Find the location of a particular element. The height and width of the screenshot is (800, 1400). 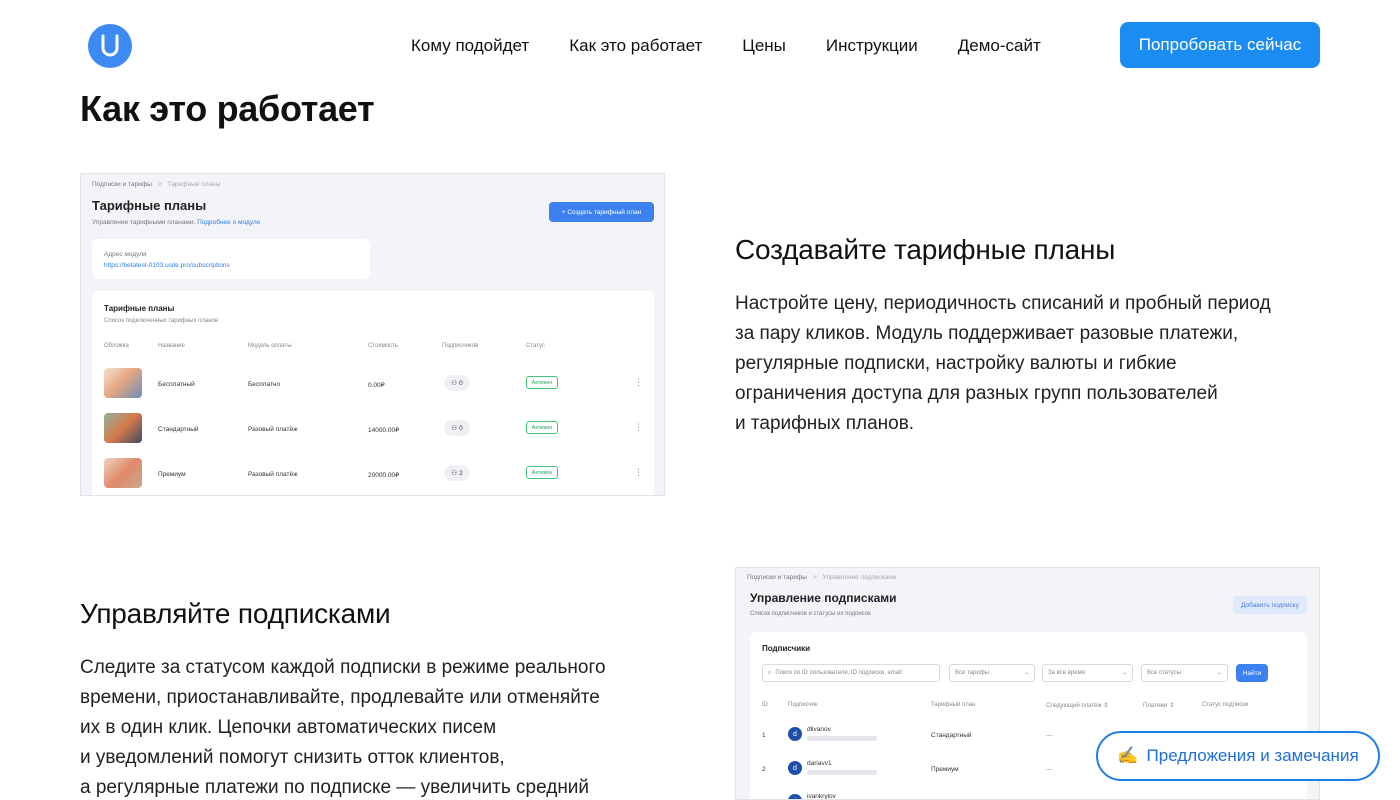

shot-title: Управление подписками is located at coordinates (823, 598).